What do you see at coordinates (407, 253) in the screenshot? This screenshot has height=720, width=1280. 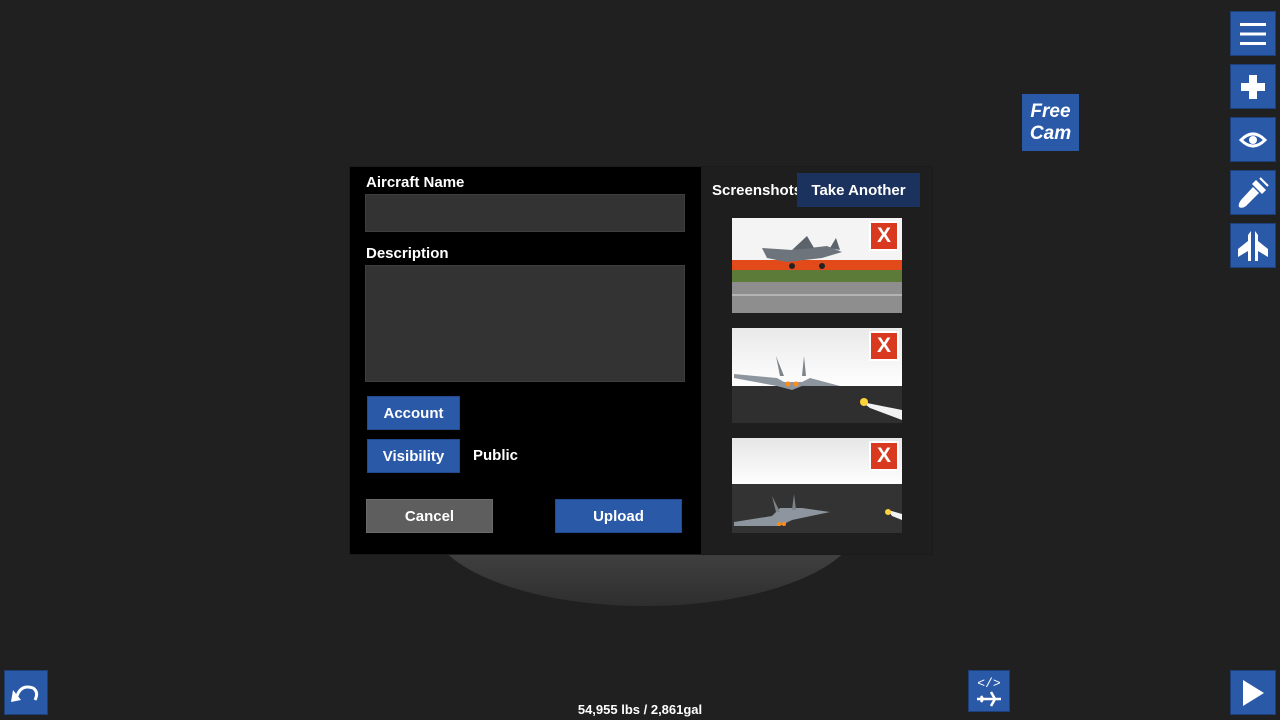 I see `description-label: Description` at bounding box center [407, 253].